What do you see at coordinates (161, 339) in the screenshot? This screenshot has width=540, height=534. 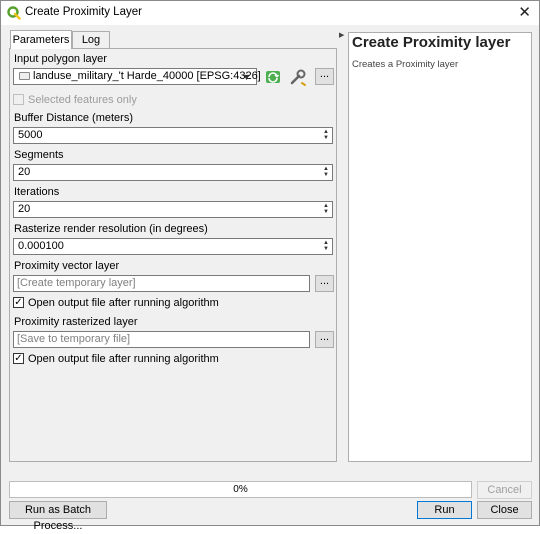 I see `proximity-raster-output-field: [Save to temporary file]` at bounding box center [161, 339].